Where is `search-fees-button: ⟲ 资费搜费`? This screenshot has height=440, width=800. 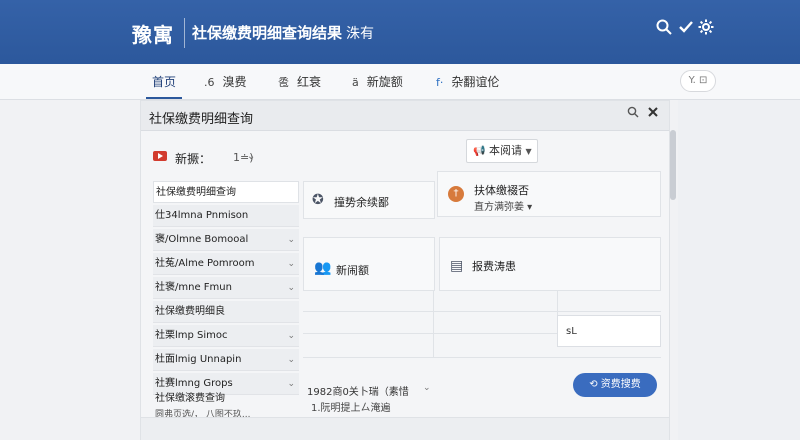
search-fees-button: ⟲ 资费搜费 is located at coordinates (615, 385).